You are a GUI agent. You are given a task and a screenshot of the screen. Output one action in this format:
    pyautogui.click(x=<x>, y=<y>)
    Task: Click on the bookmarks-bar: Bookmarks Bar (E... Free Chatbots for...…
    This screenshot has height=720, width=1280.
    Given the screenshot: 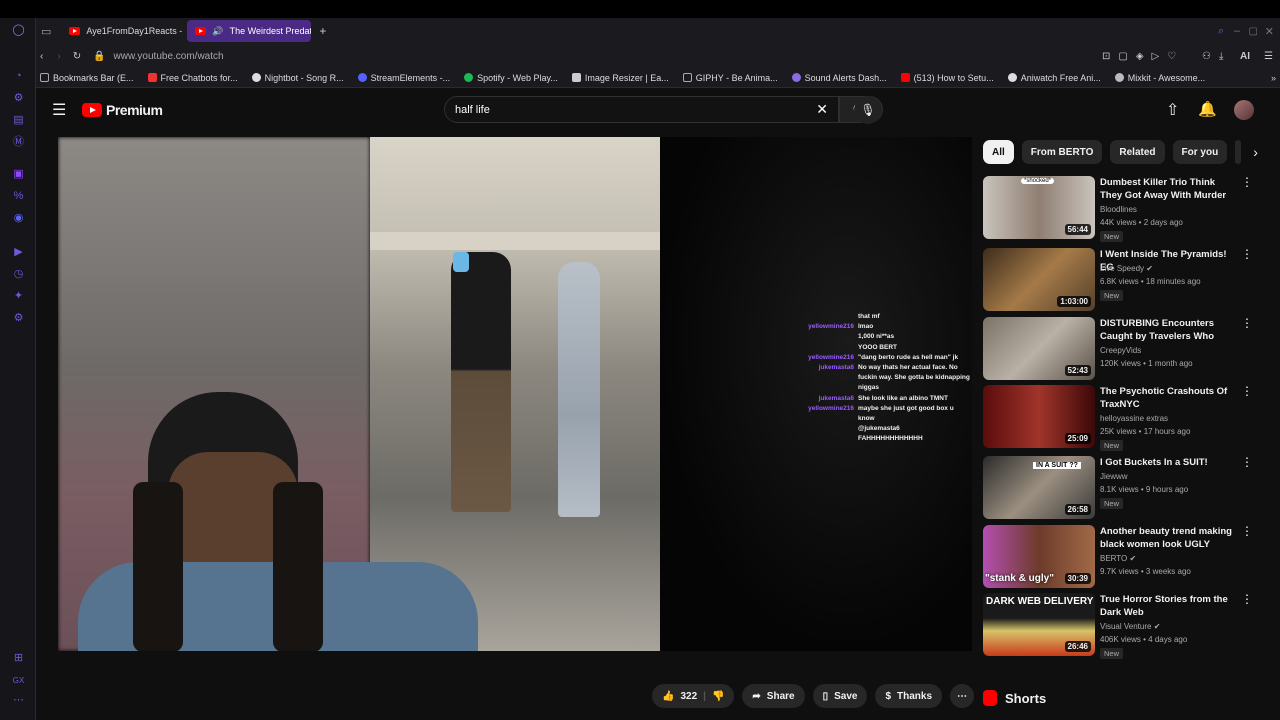 What is the action you would take?
    pyautogui.click(x=655, y=78)
    